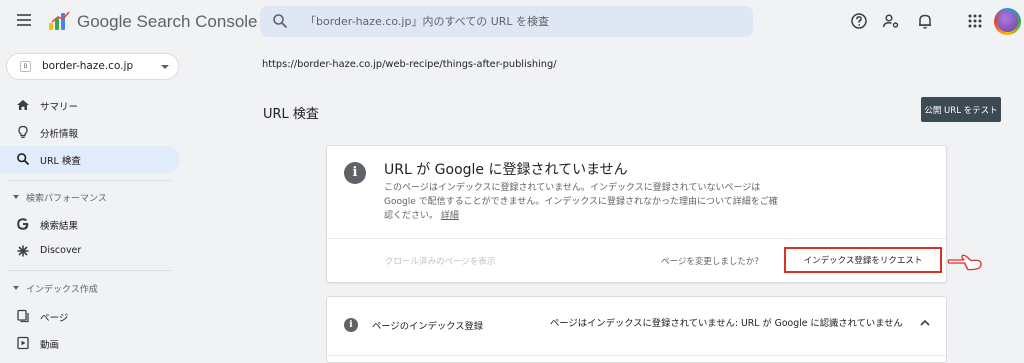 The image size is (1024, 363). Describe the element at coordinates (428, 326) in the screenshot. I see `page-indexing-label: ページのインデックス登録` at that location.